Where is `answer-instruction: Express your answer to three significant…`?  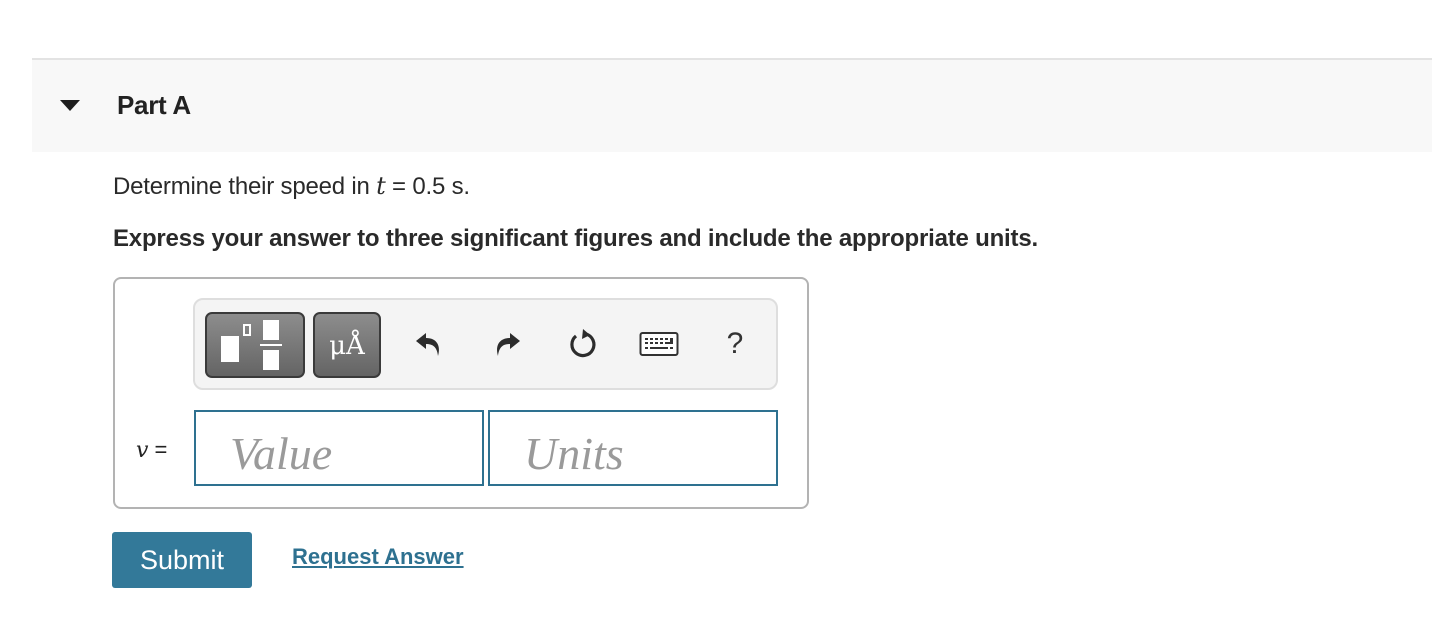 answer-instruction: Express your answer to three significant… is located at coordinates (575, 238).